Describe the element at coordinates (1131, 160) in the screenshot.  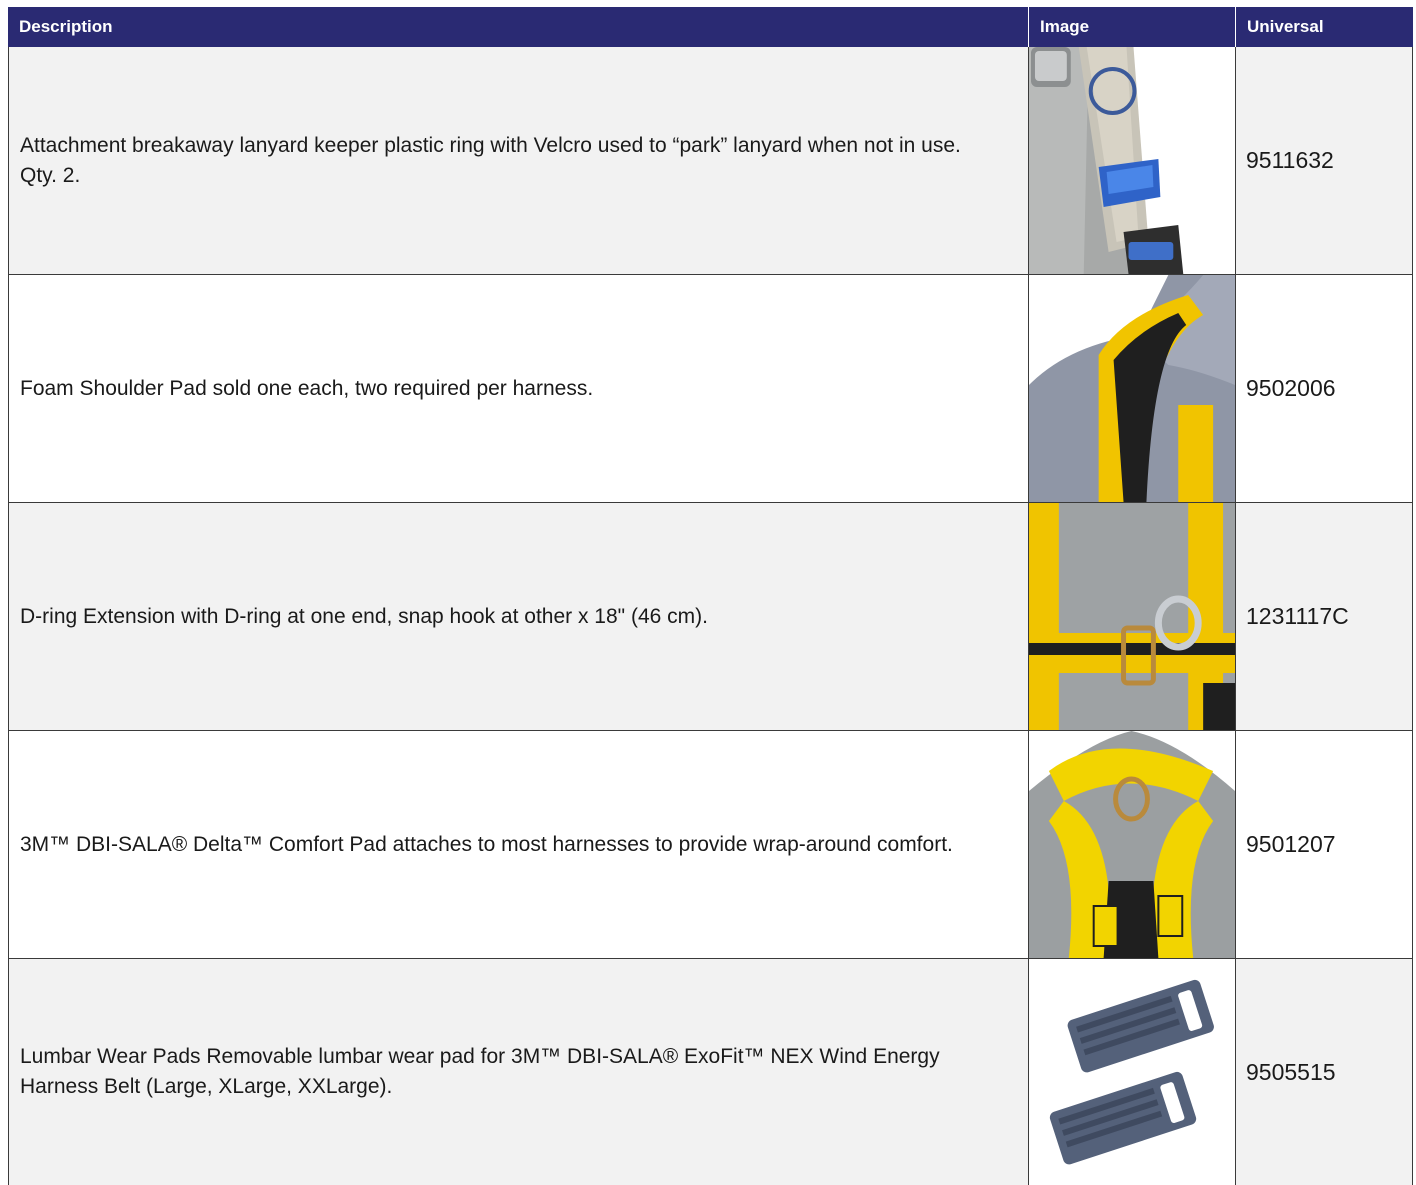
I see `lanyard-keeper-photo` at that location.